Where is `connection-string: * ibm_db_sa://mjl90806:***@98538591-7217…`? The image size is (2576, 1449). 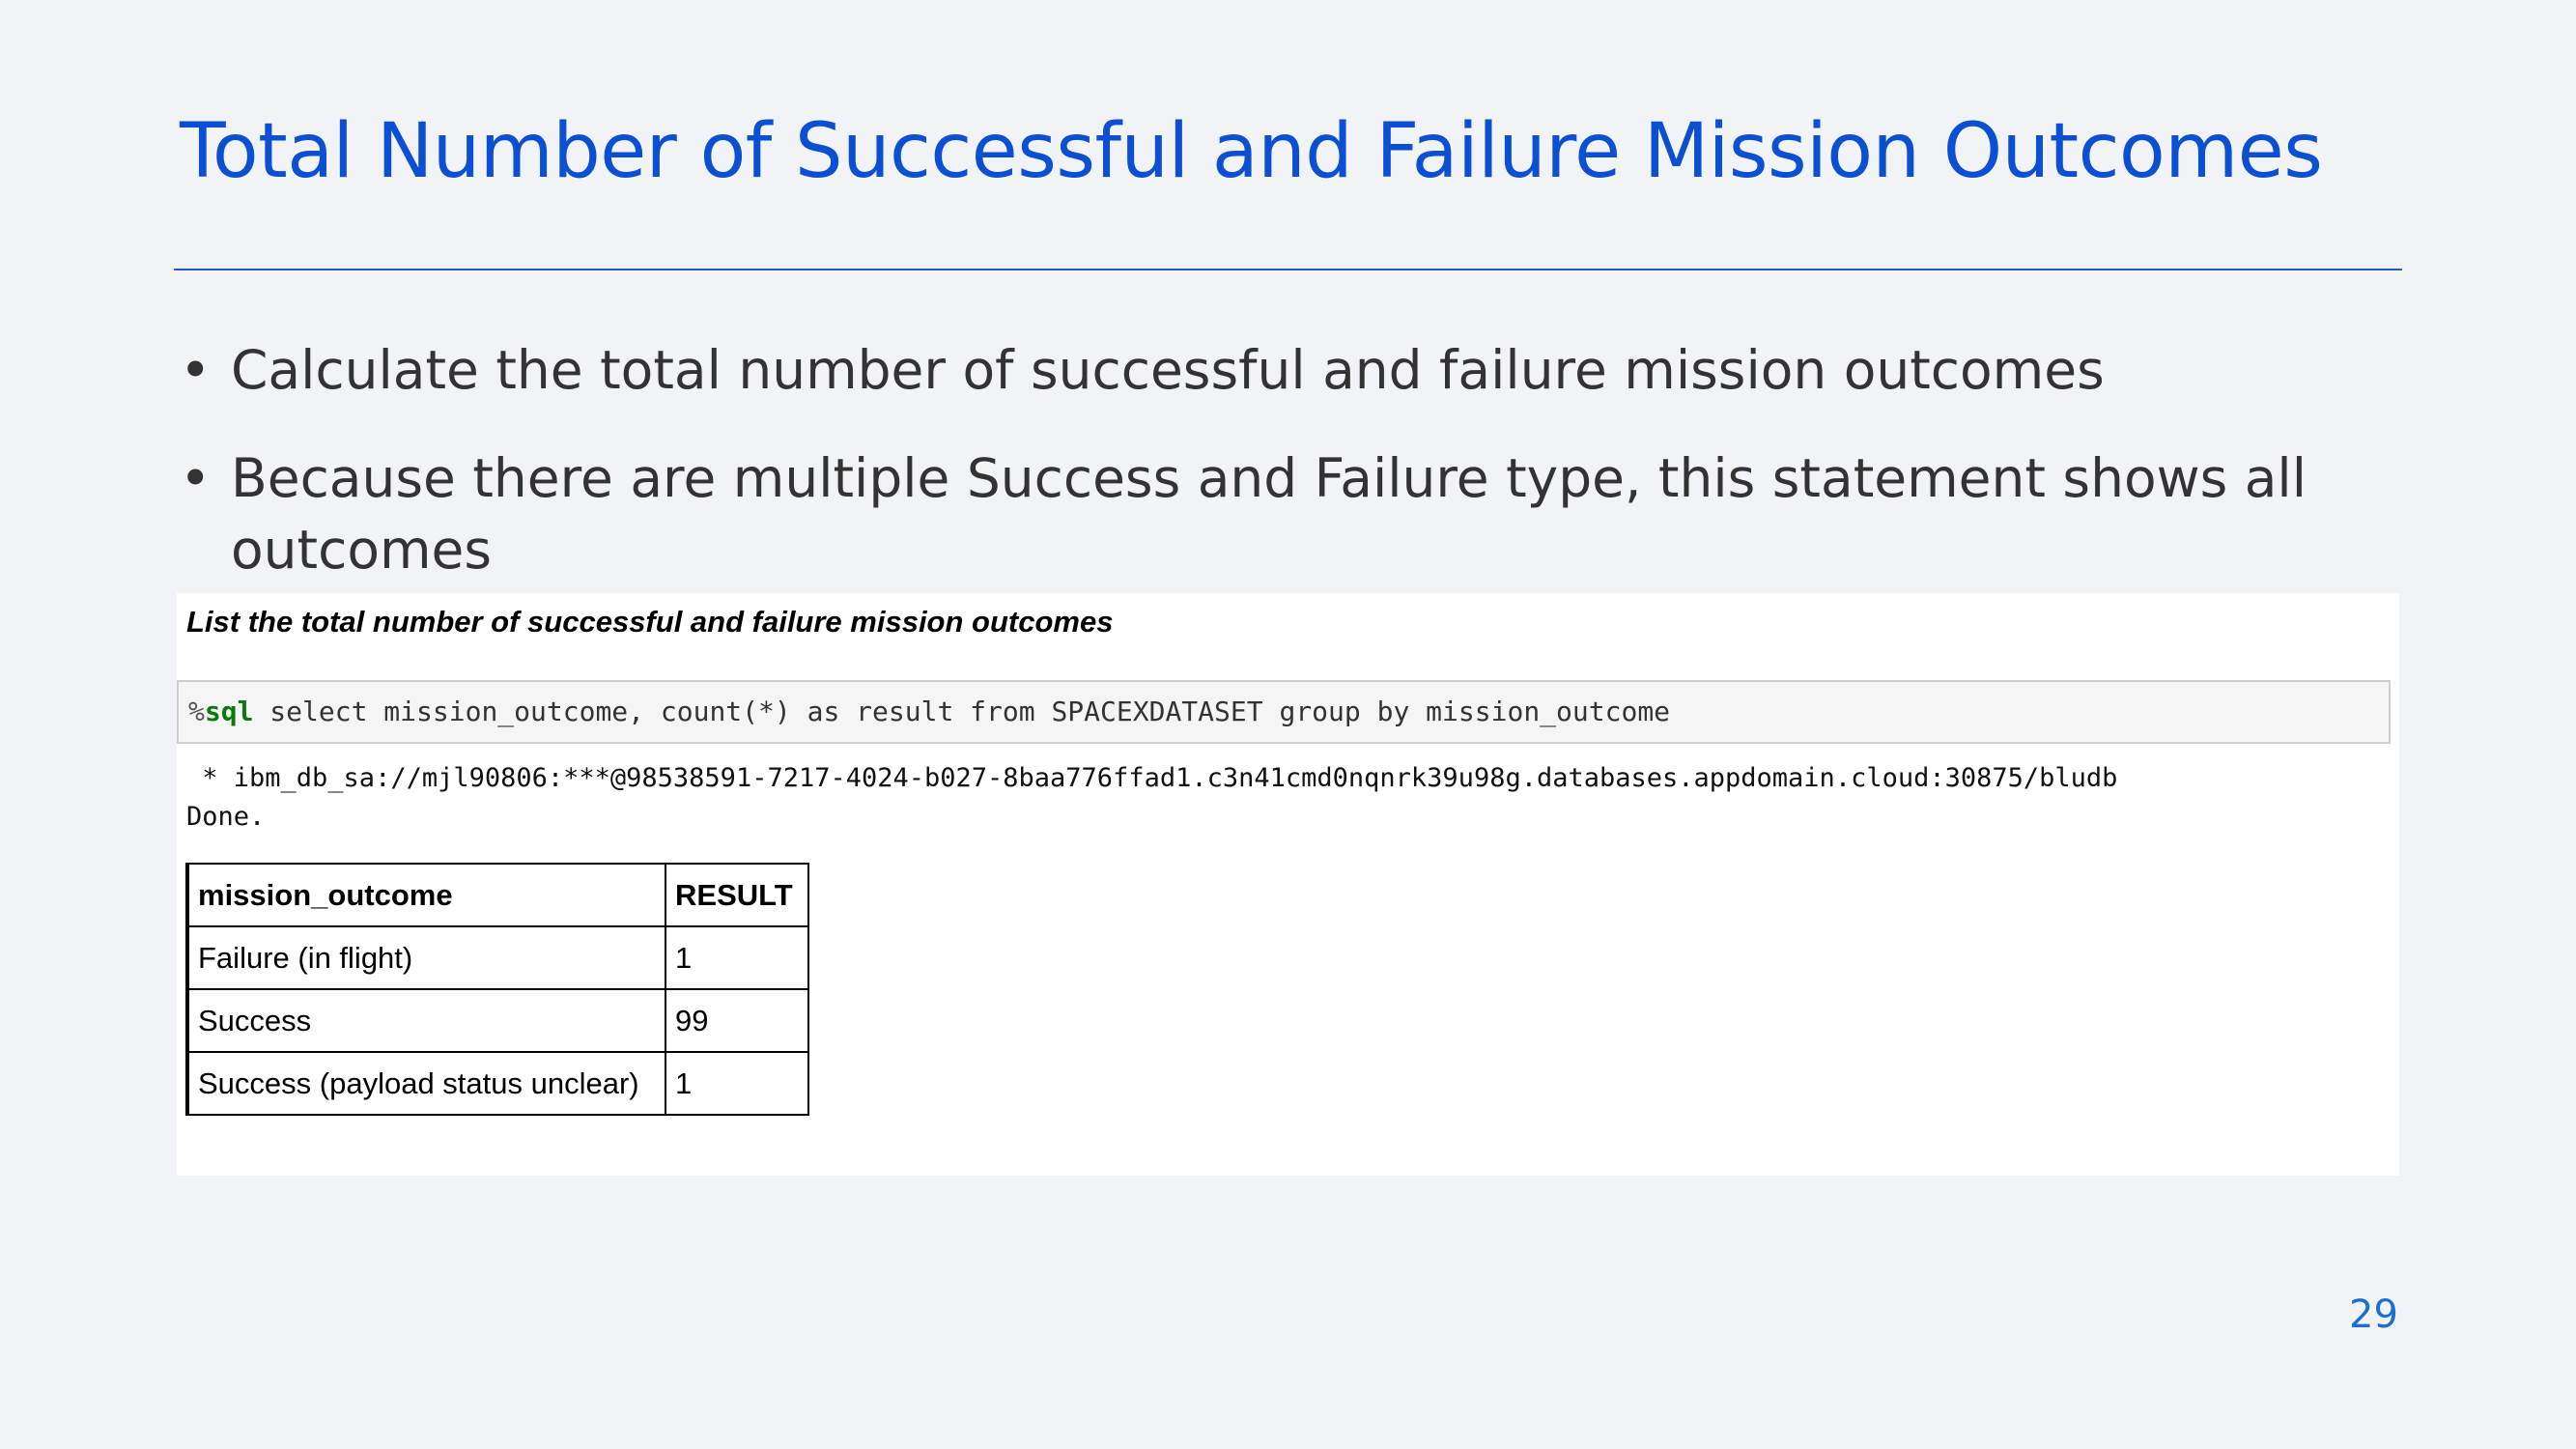
connection-string: * ibm_db_sa://mjl90806:***@98538591-7217… is located at coordinates (1152, 778).